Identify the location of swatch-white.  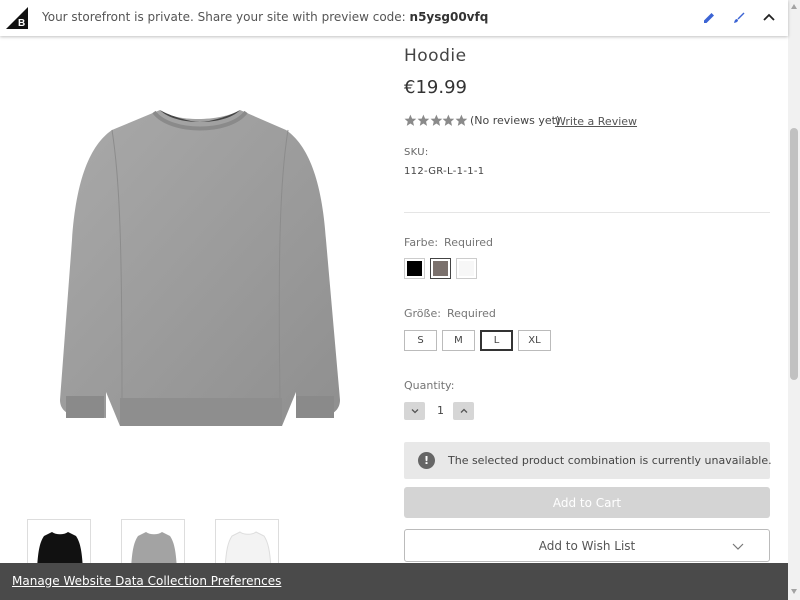
(466, 268).